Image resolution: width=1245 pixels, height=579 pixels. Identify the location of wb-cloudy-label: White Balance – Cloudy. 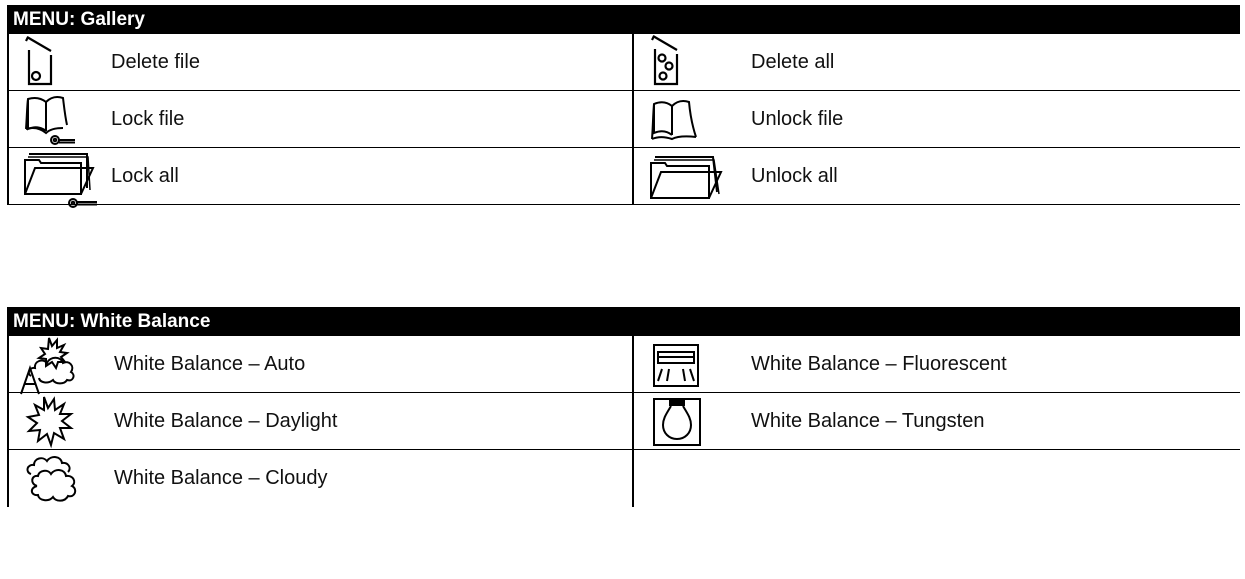
(221, 478).